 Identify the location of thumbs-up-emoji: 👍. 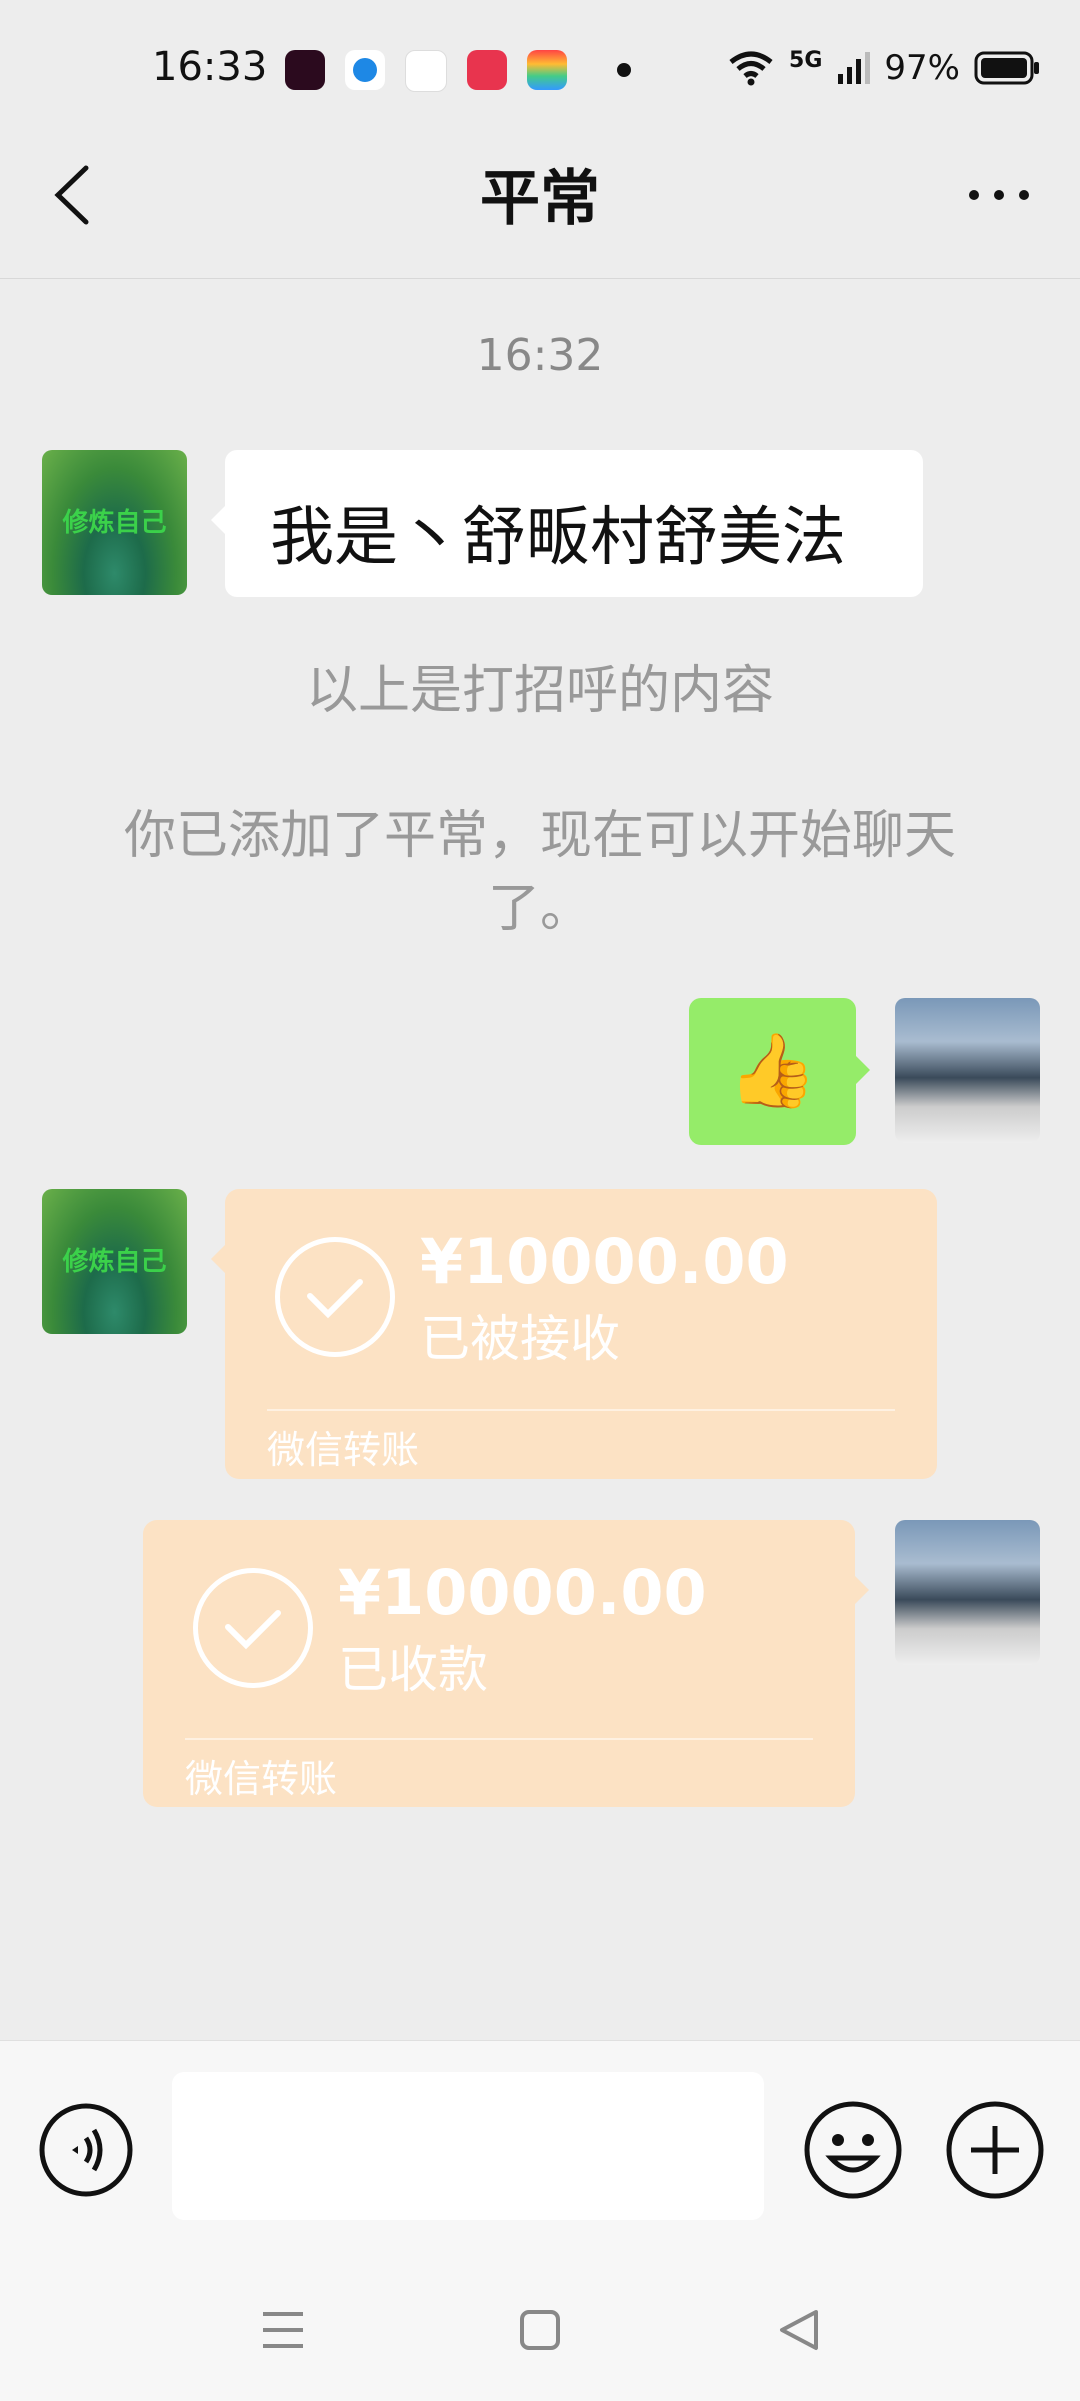
(772, 1070).